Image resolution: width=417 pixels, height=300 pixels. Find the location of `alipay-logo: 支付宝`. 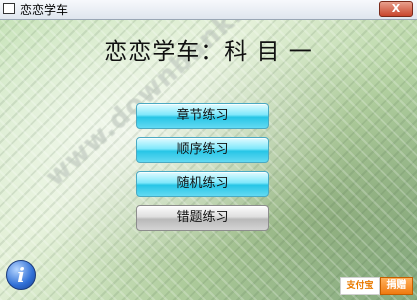

alipay-logo: 支付宝 is located at coordinates (360, 286).